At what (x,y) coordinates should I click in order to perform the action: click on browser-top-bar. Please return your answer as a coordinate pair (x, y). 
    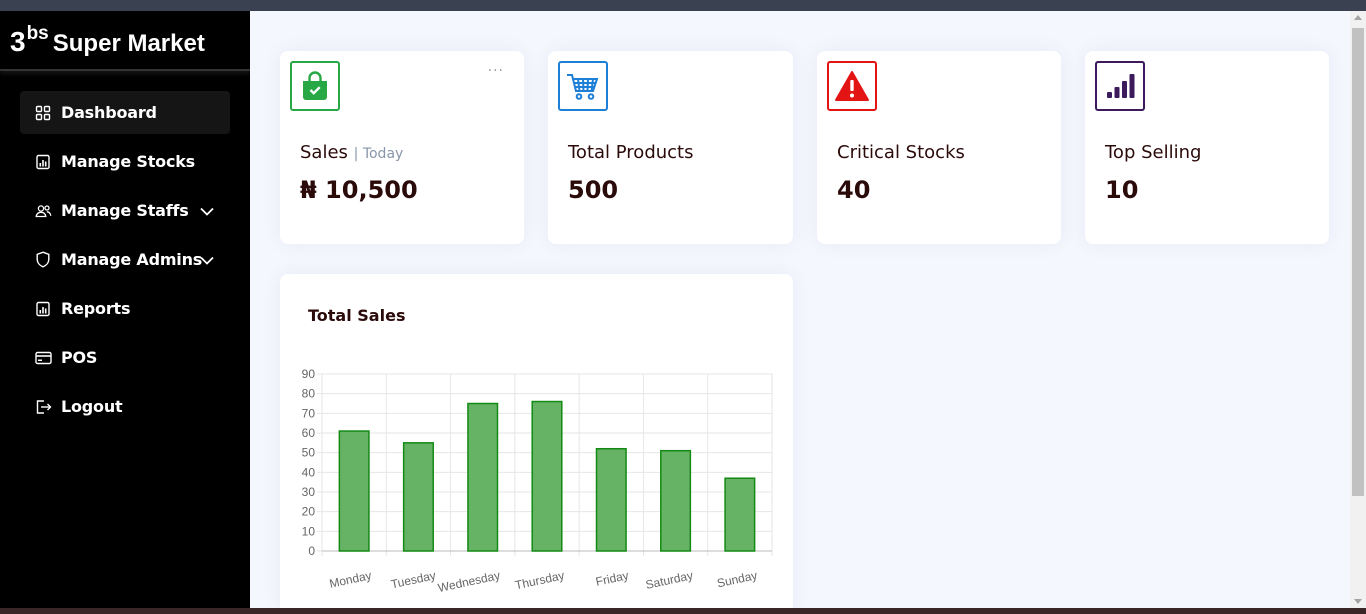
    Looking at the image, I should click on (683, 5).